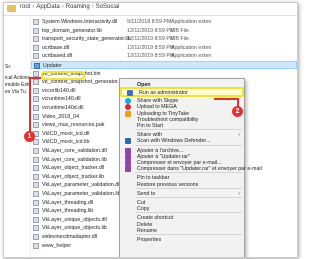  I want to click on nav-item-label: Sc, so click(8, 67).